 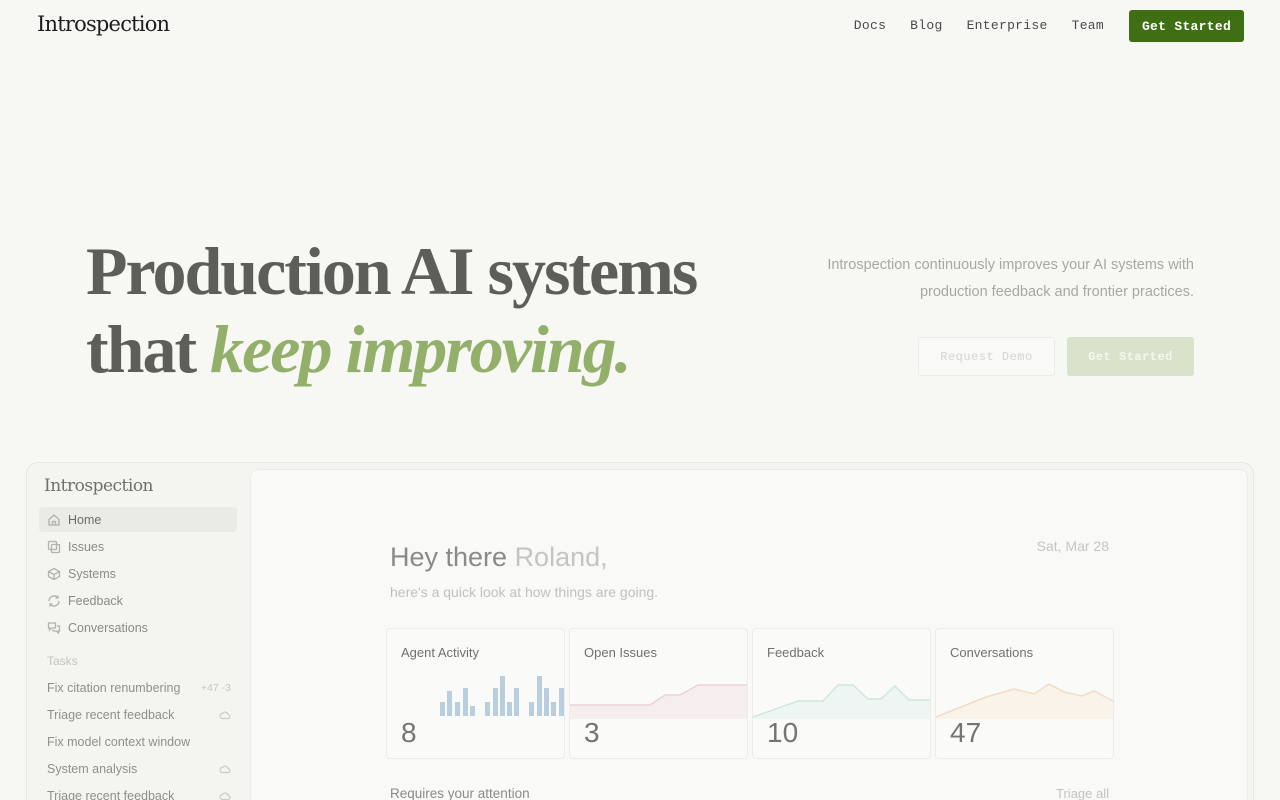 I want to click on conversations-card: Conversations 47, so click(x=1024, y=693).